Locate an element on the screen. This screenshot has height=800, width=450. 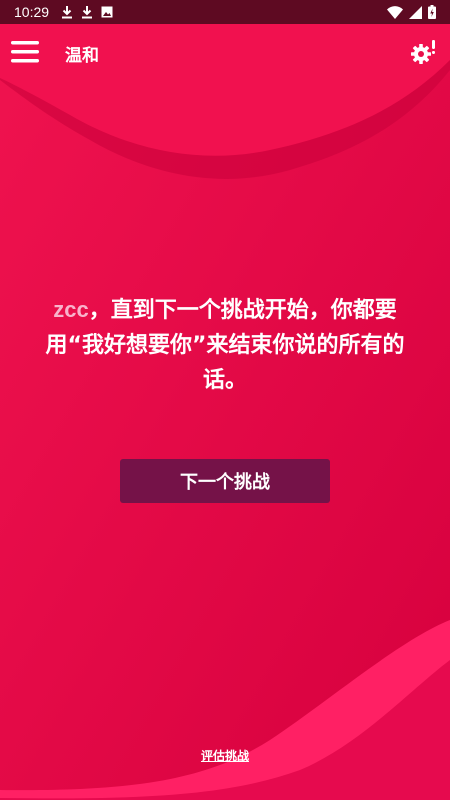
status-system-icons is located at coordinates (411, 12).